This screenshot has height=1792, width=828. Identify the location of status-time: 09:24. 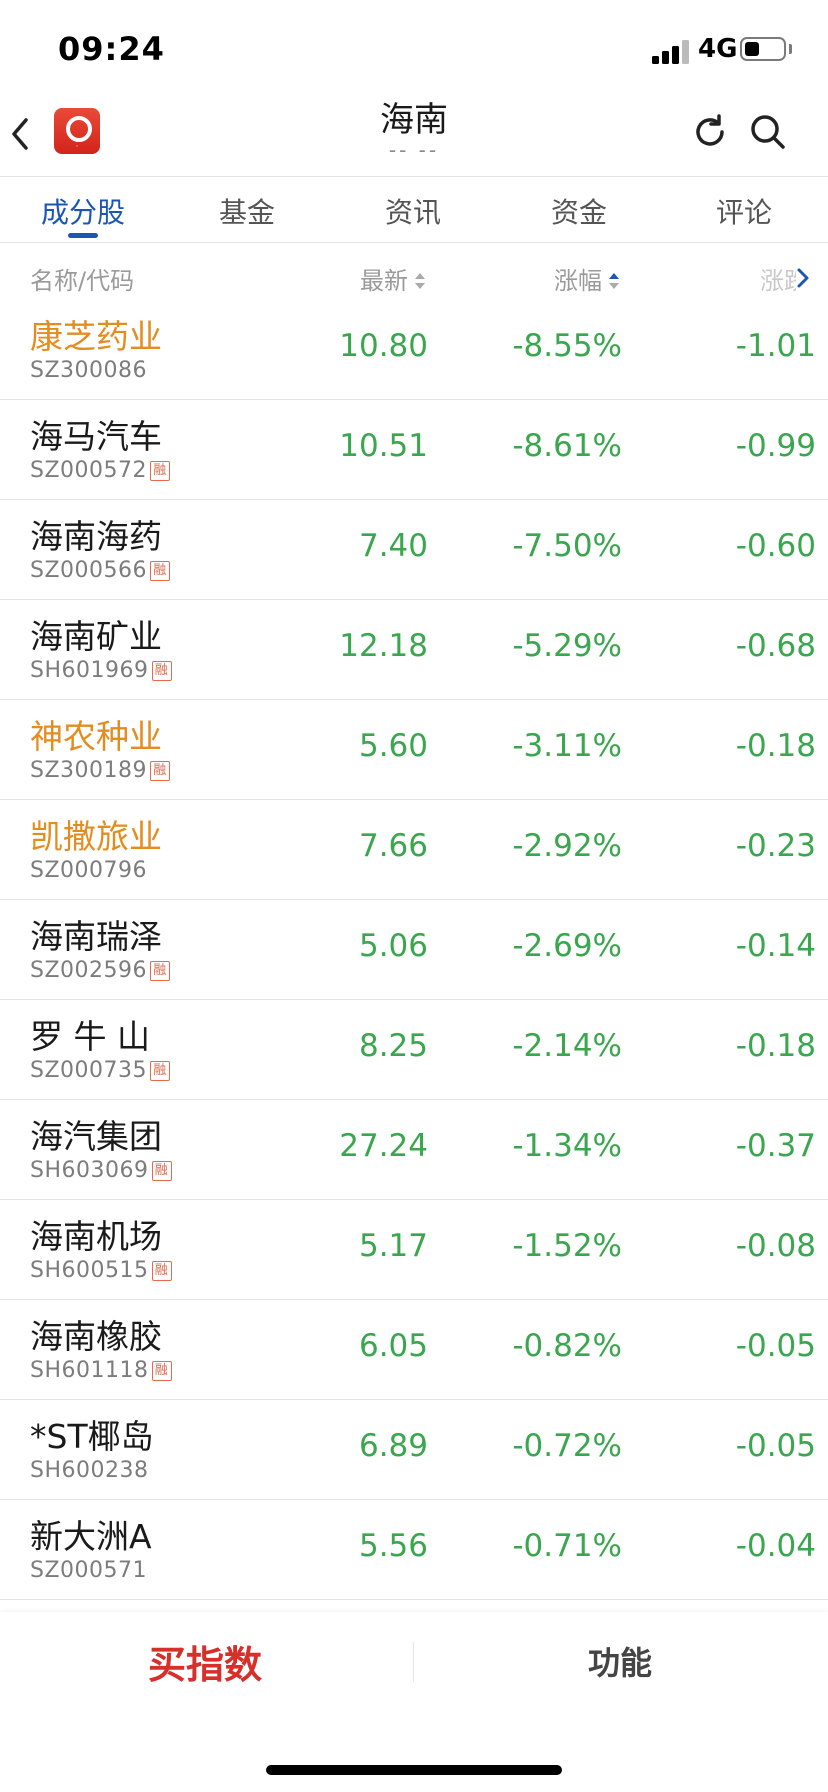
(111, 49).